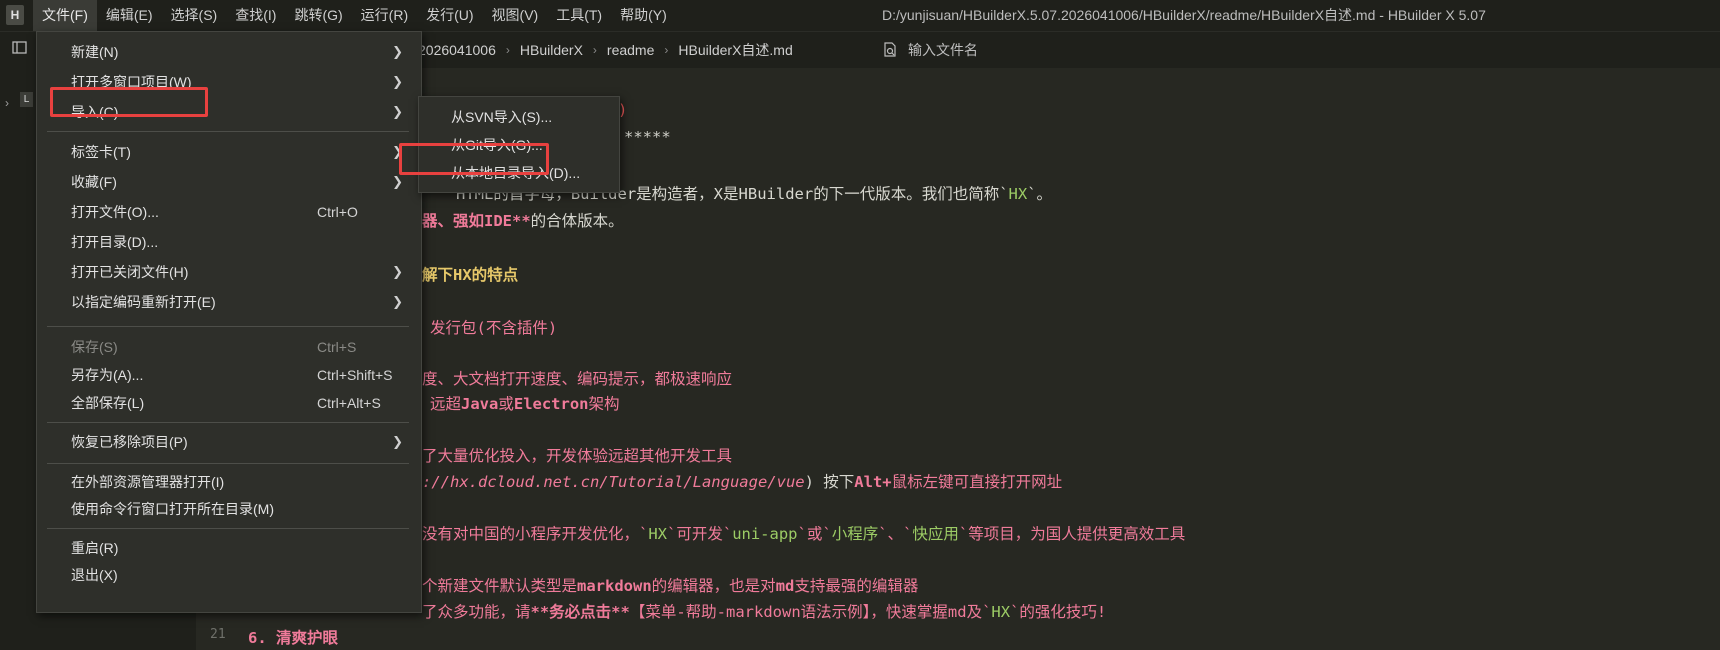 The height and width of the screenshot is (650, 1720). Describe the element at coordinates (647, 137) in the screenshot. I see `editor-line: *****` at that location.